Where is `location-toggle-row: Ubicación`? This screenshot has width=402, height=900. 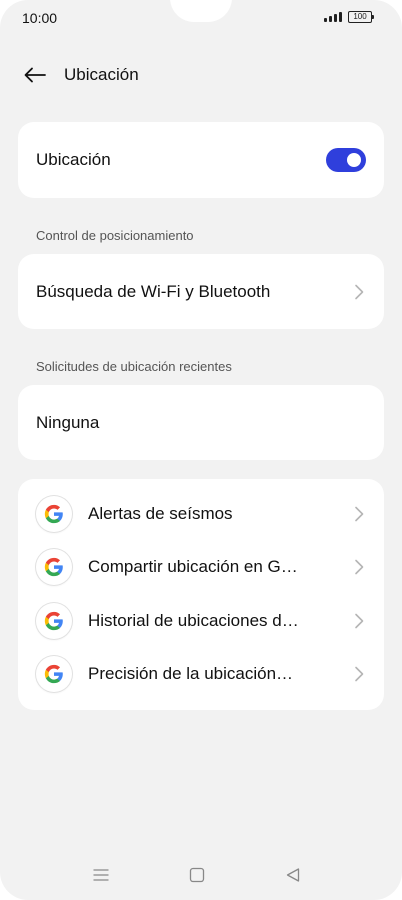
location-toggle-row: Ubicación is located at coordinates (201, 160).